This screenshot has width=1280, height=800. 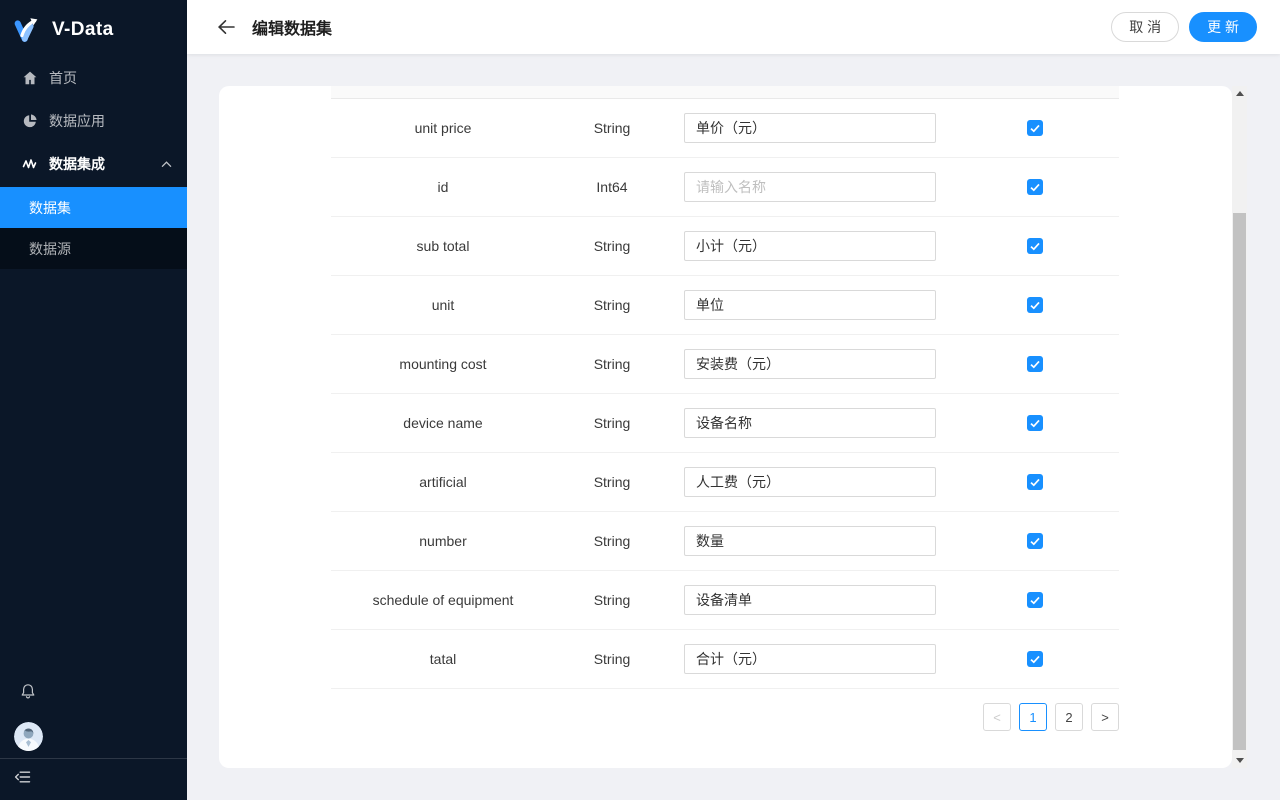 I want to click on sidebar-item-data-apps: 数据应用, so click(x=93, y=121).